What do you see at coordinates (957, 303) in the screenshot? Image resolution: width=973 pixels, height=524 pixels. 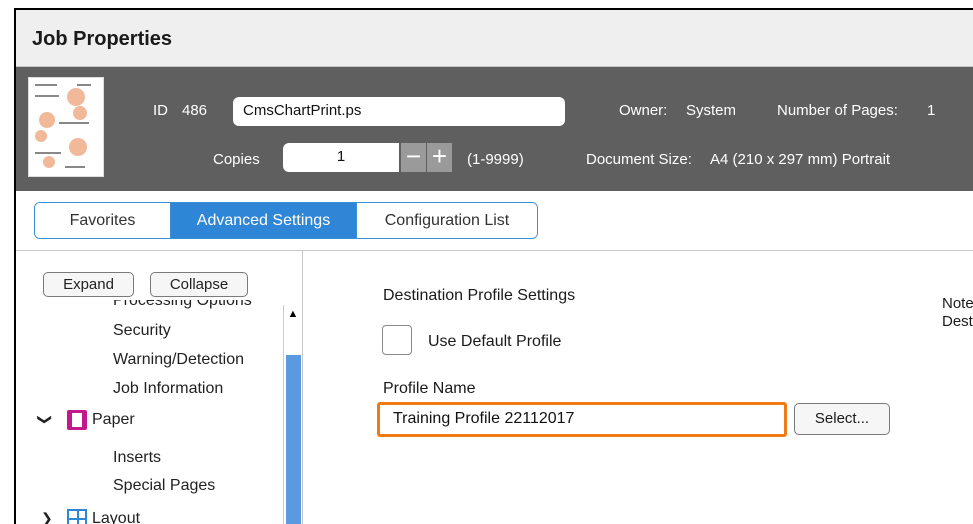 I see `note-label: Note:` at bounding box center [957, 303].